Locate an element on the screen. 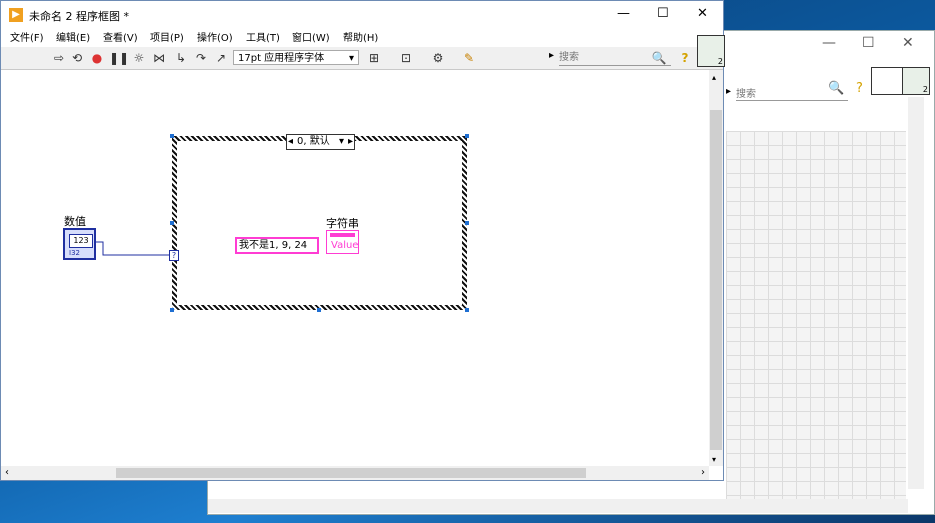 The image size is (935, 523). scroll-up-icon: ▴ is located at coordinates (714, 77).